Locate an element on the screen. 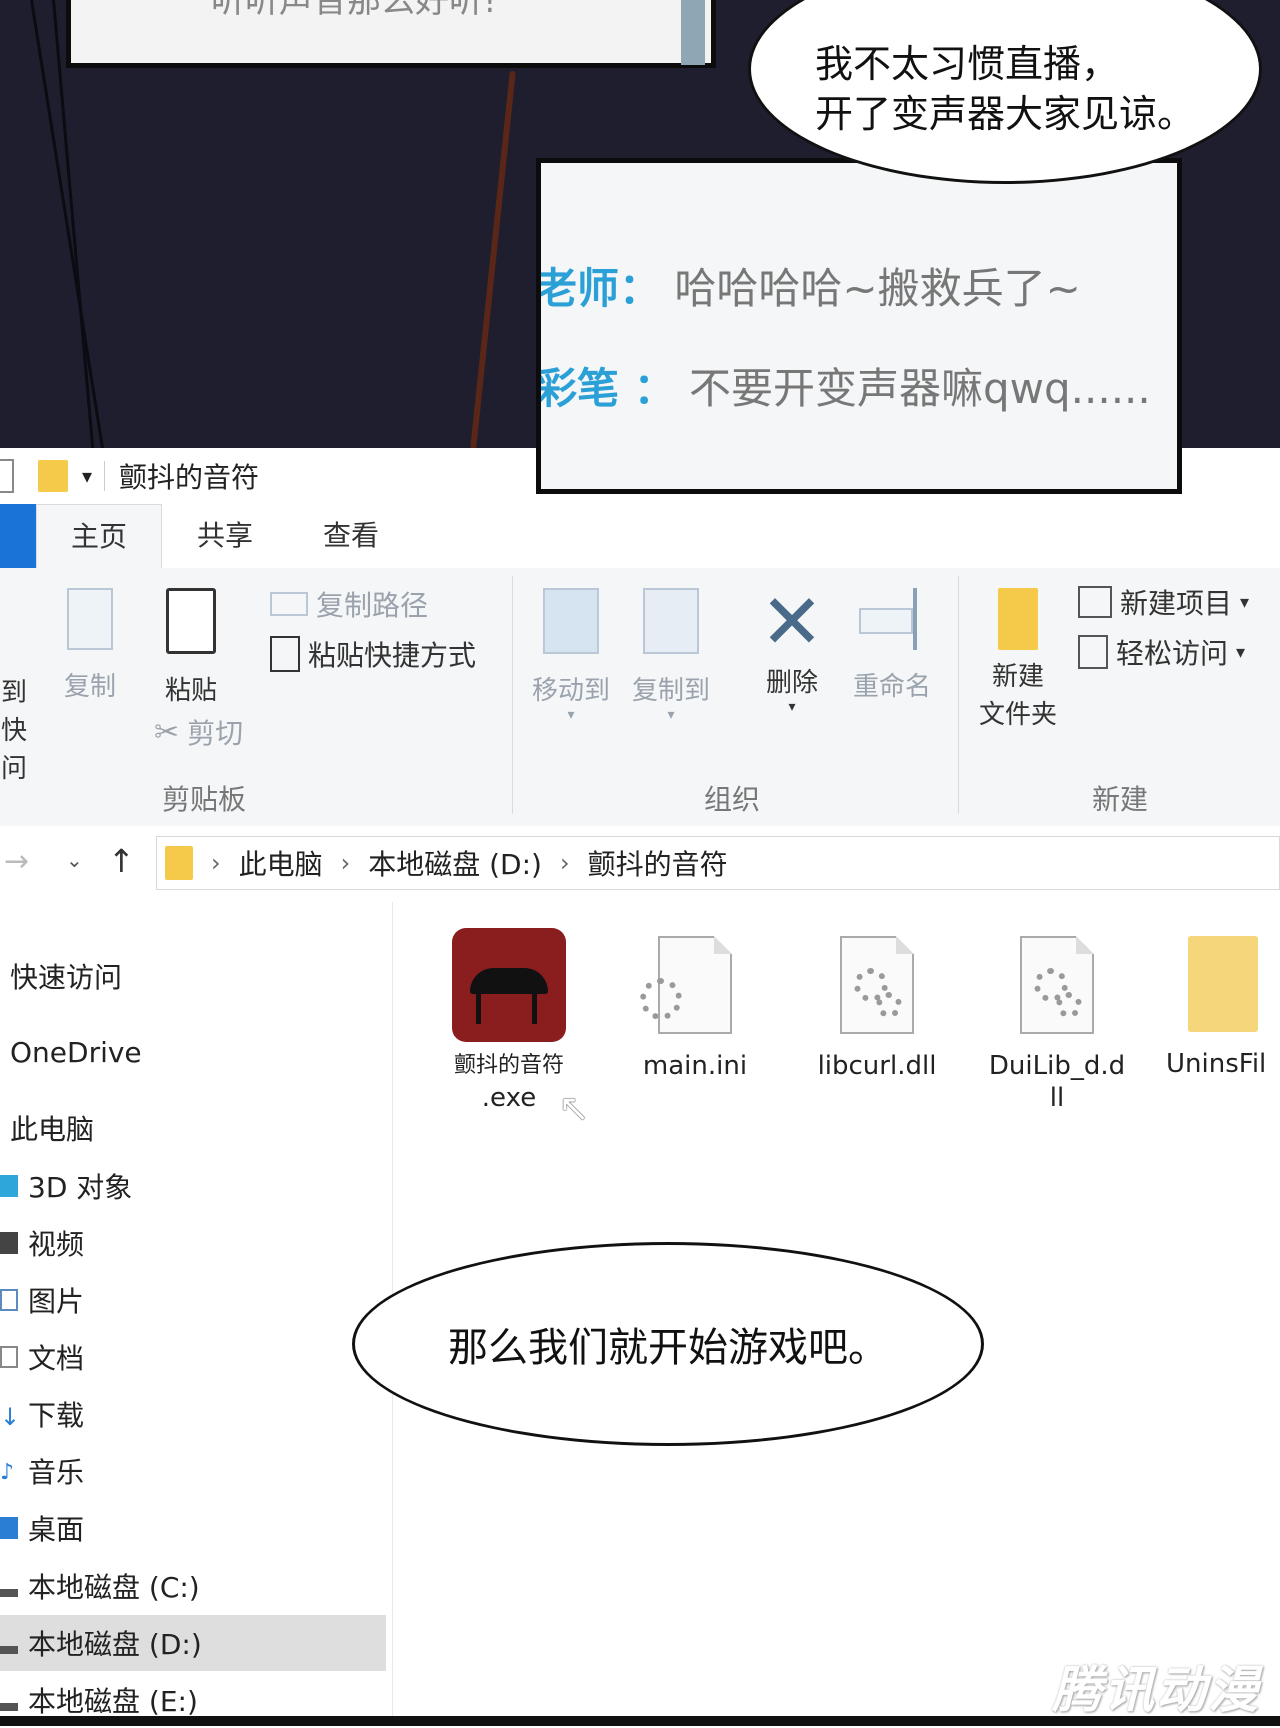 The height and width of the screenshot is (1728, 1280). paste-button: 粘贴 is located at coordinates (191, 647).